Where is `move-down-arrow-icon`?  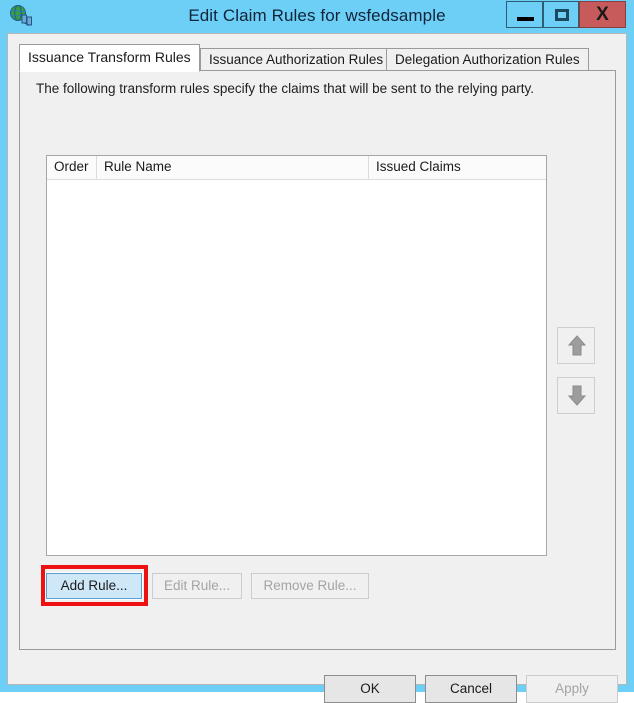 move-down-arrow-icon is located at coordinates (577, 395).